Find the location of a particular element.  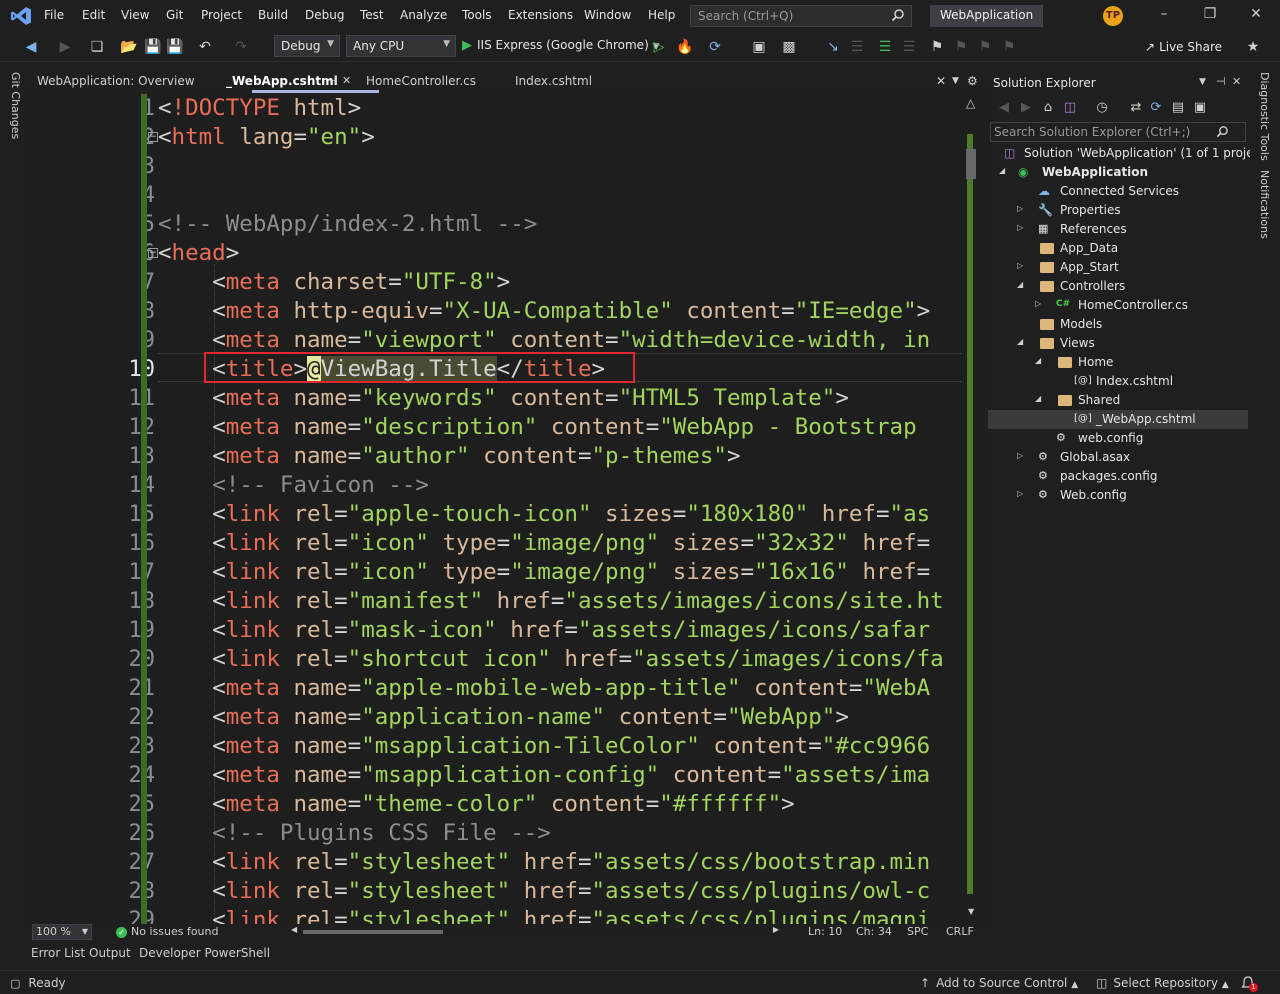

format-document-icon: ☰ is located at coordinates (885, 47).